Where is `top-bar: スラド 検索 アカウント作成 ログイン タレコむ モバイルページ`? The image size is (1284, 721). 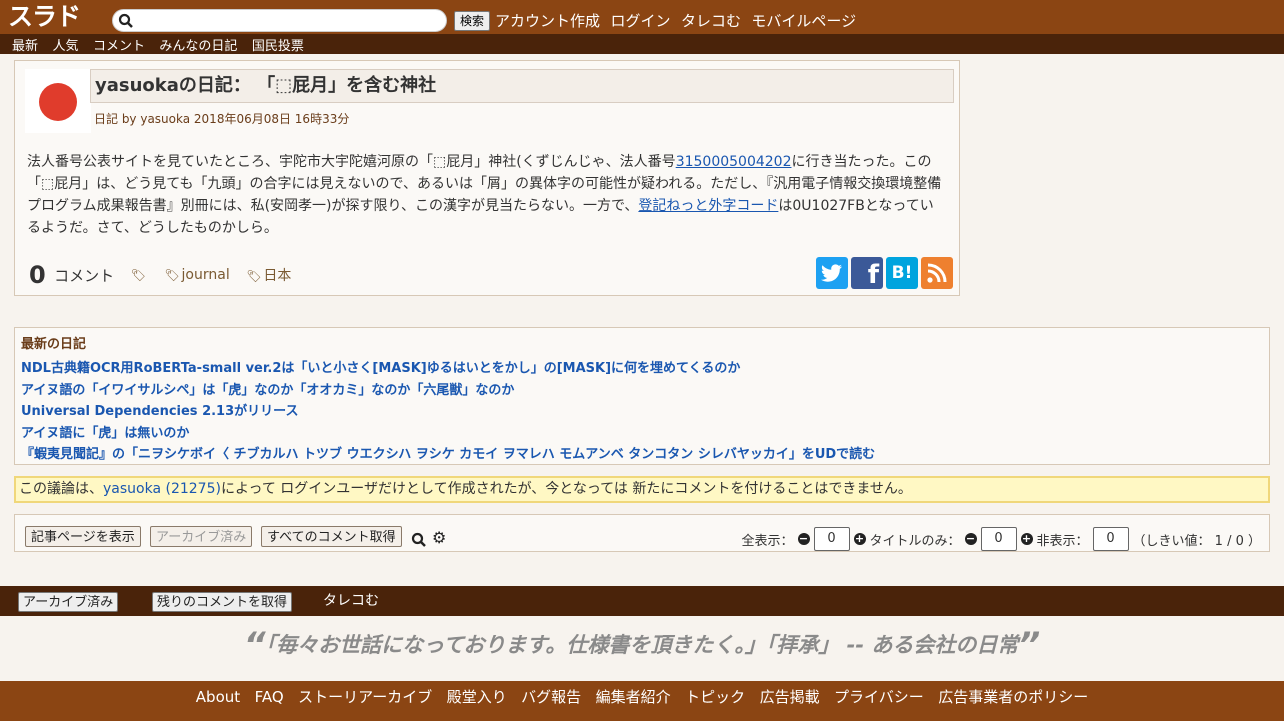
top-bar: スラド 検索 アカウント作成 ログイン タレコむ モバイルページ is located at coordinates (642, 17).